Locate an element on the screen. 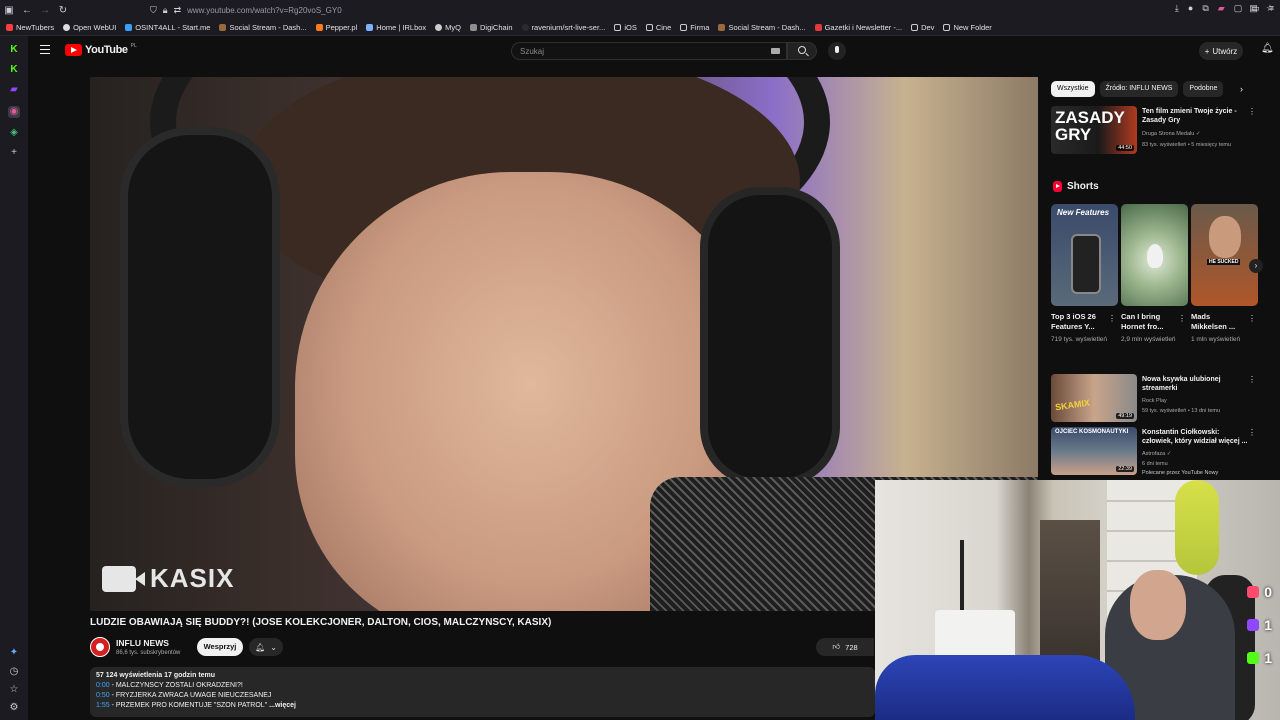  chapter-timestamp: 1:55 is located at coordinates (103, 705).